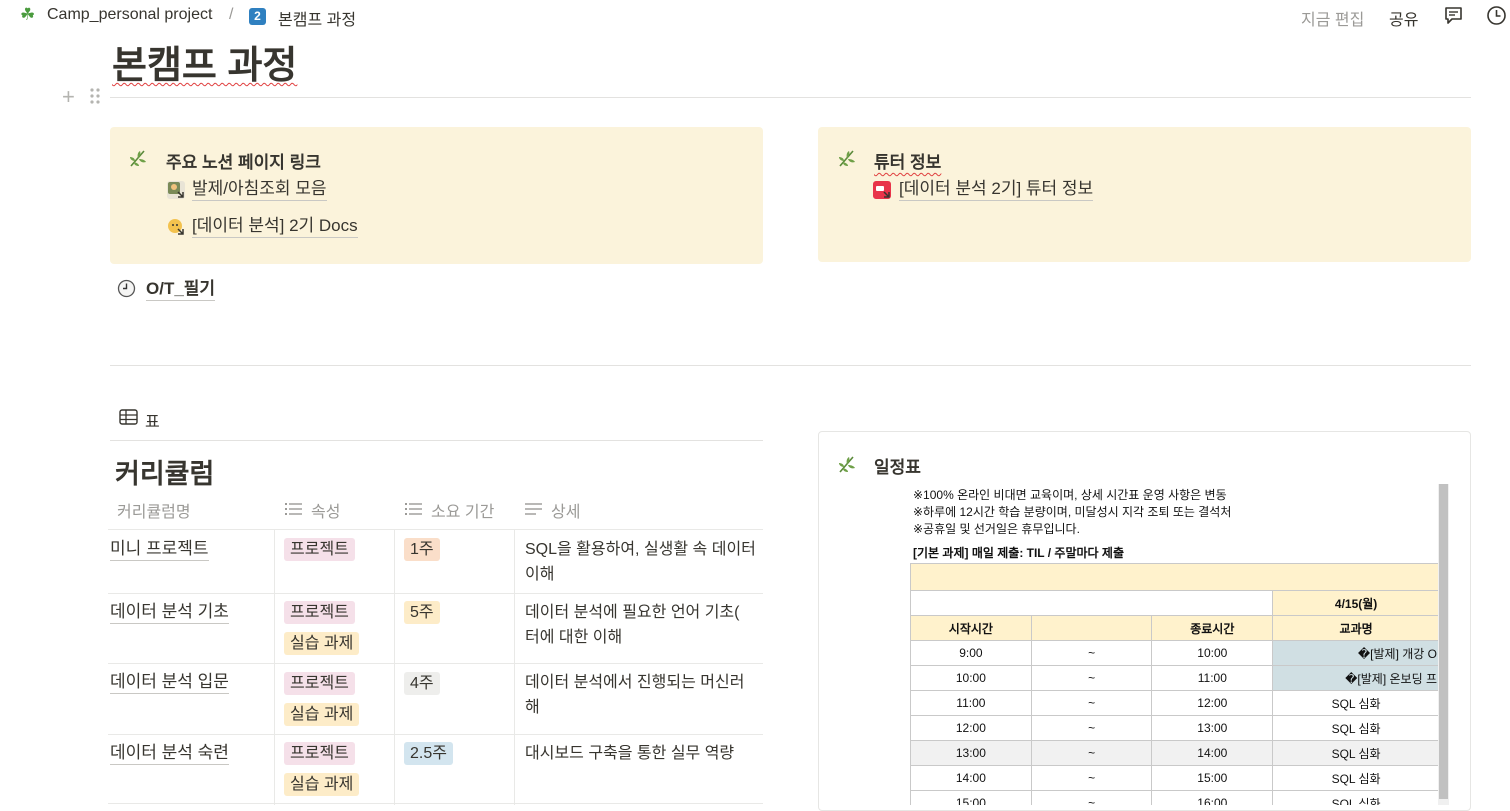  Describe the element at coordinates (1175, 577) in the screenshot. I see `schedule-header-band` at that location.